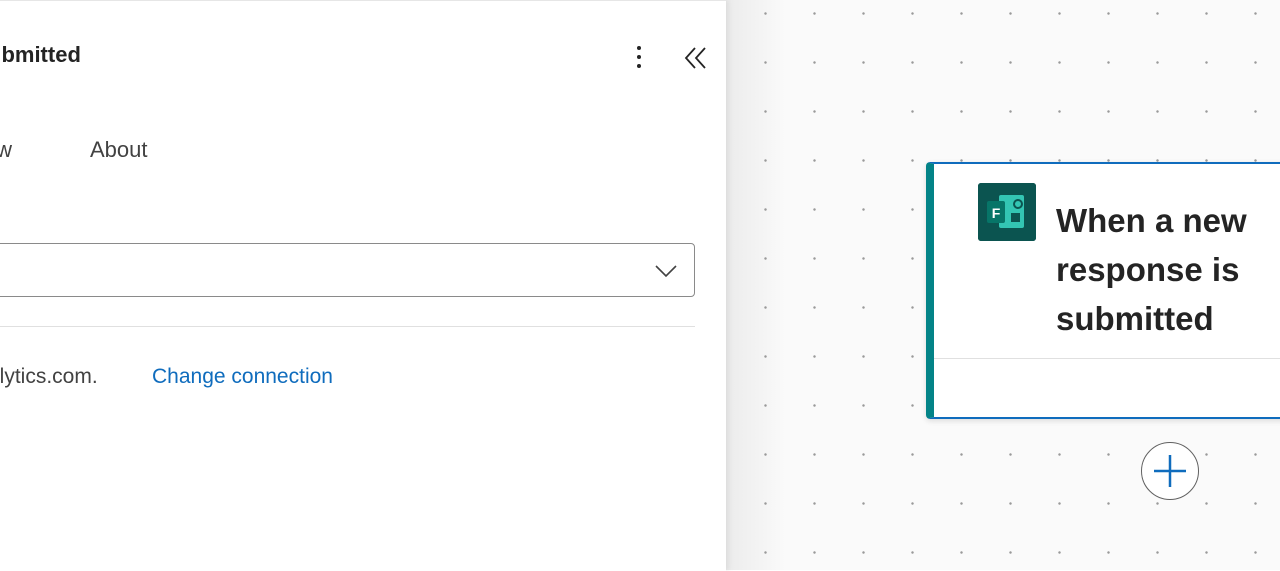  I want to click on chevron-down-icon, so click(666, 271).